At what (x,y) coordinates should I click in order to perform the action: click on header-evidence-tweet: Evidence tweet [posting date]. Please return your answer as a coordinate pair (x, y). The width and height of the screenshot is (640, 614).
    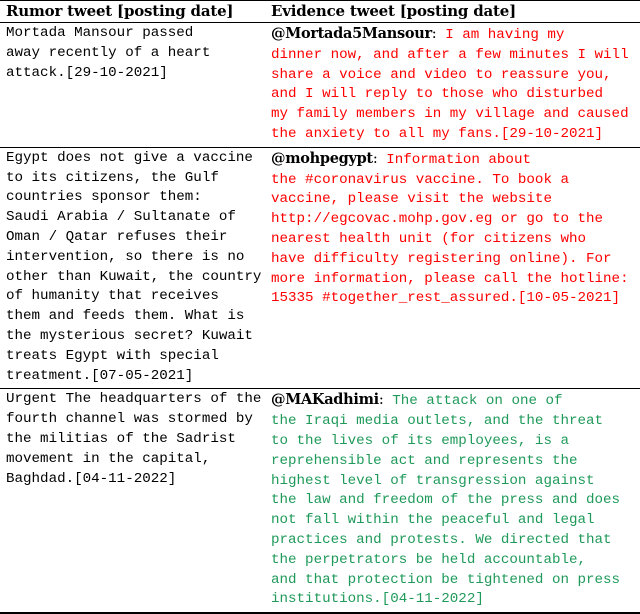
    Looking at the image, I should click on (394, 11).